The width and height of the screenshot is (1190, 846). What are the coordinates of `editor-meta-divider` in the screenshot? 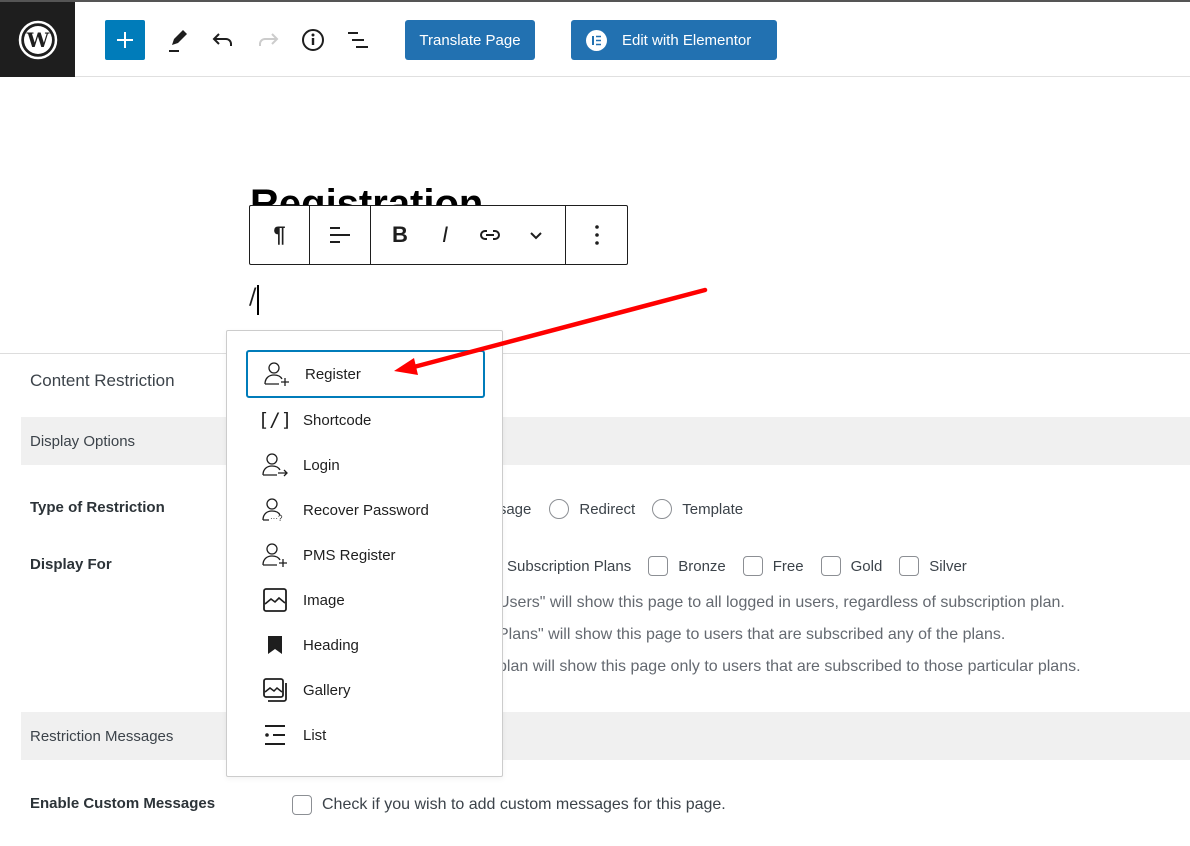 It's located at (595, 353).